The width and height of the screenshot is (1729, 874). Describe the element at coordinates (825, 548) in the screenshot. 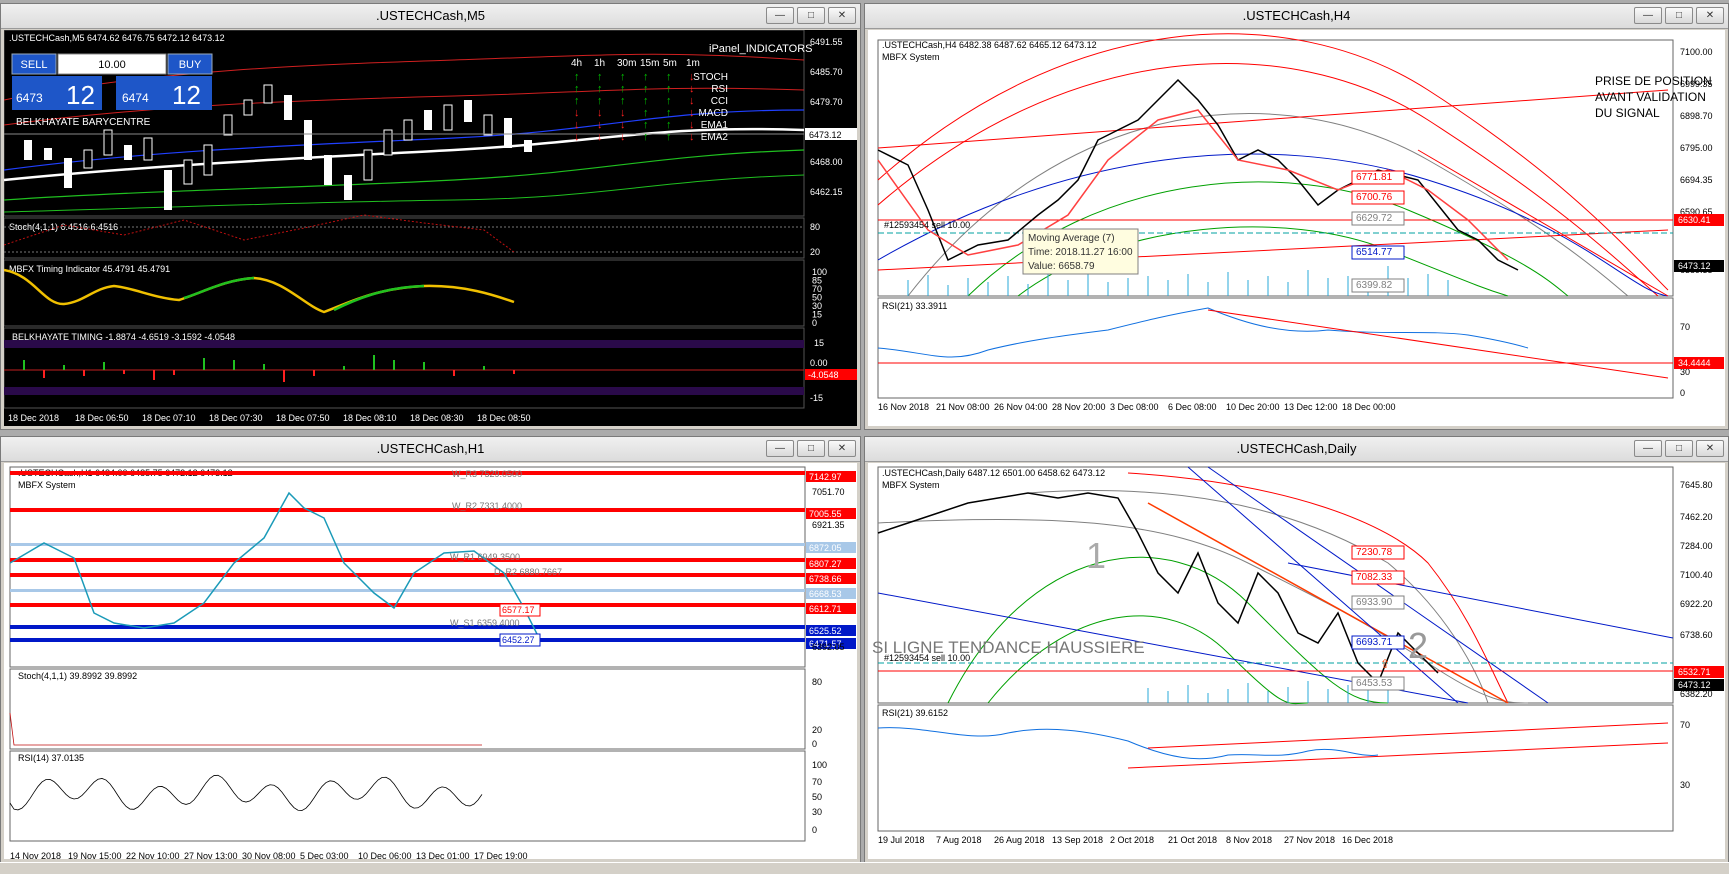

I see `level-value: 6872.05` at that location.